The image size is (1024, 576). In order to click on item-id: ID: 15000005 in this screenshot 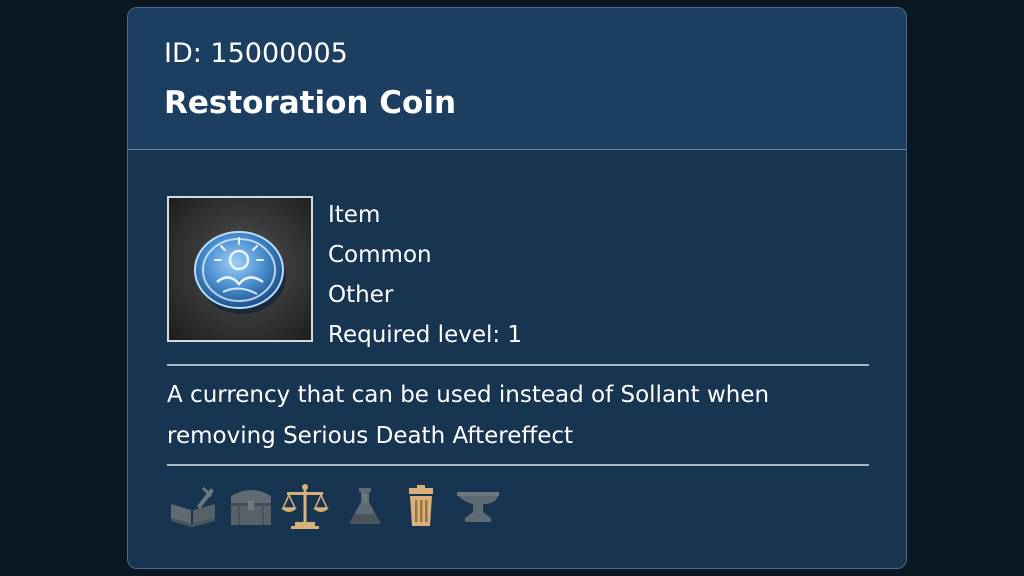, I will do `click(256, 53)`.